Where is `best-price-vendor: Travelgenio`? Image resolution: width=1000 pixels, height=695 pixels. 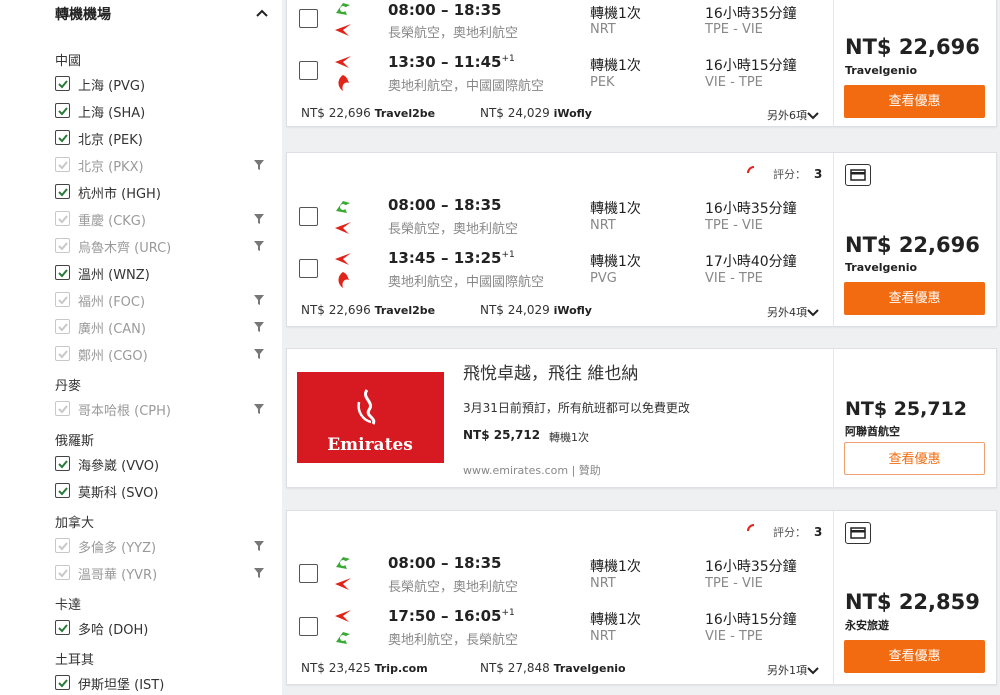
best-price-vendor: Travelgenio is located at coordinates (881, 70).